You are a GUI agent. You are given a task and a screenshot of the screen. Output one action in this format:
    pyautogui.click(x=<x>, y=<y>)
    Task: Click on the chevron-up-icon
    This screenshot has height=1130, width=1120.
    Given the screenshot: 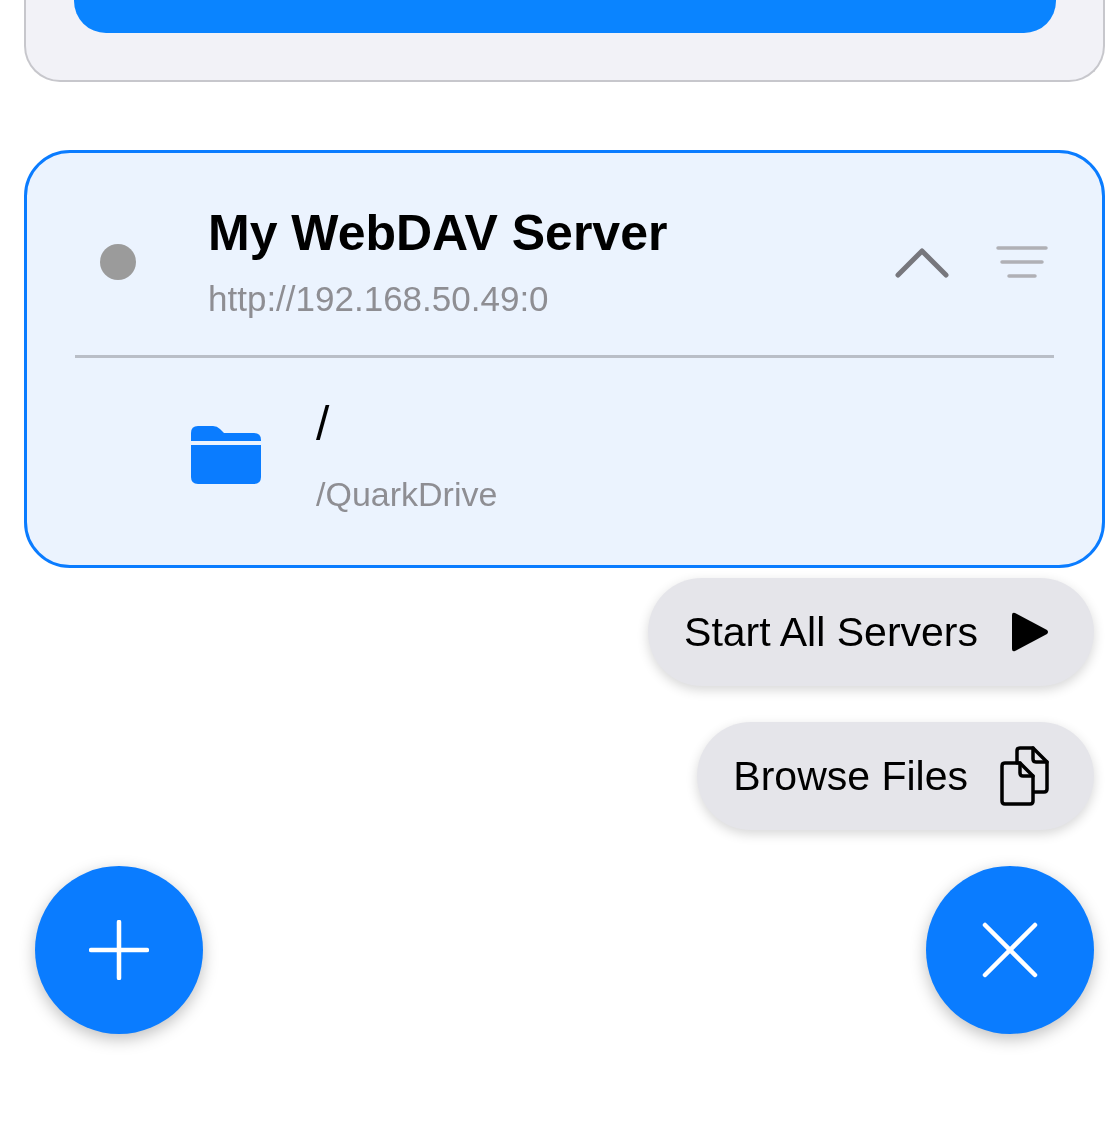 What is the action you would take?
    pyautogui.click(x=922, y=262)
    